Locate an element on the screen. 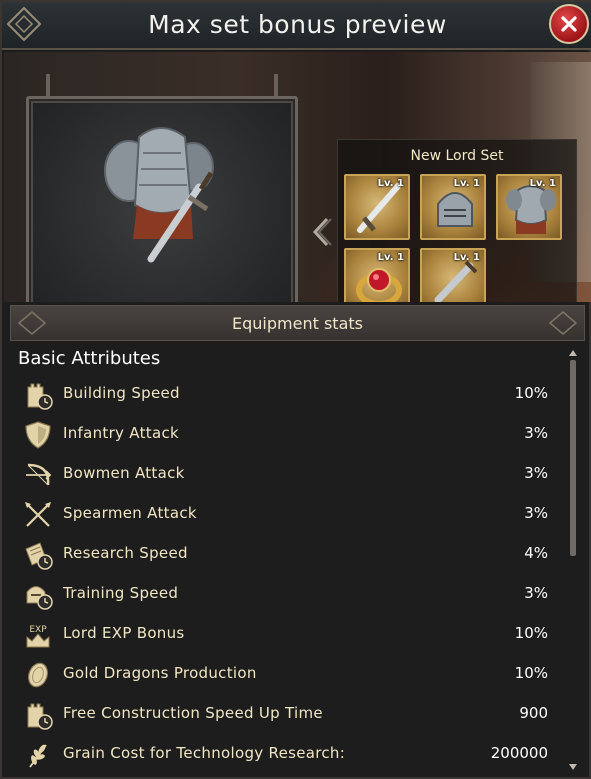  stat-row: Training Speed 3% is located at coordinates (283, 595).